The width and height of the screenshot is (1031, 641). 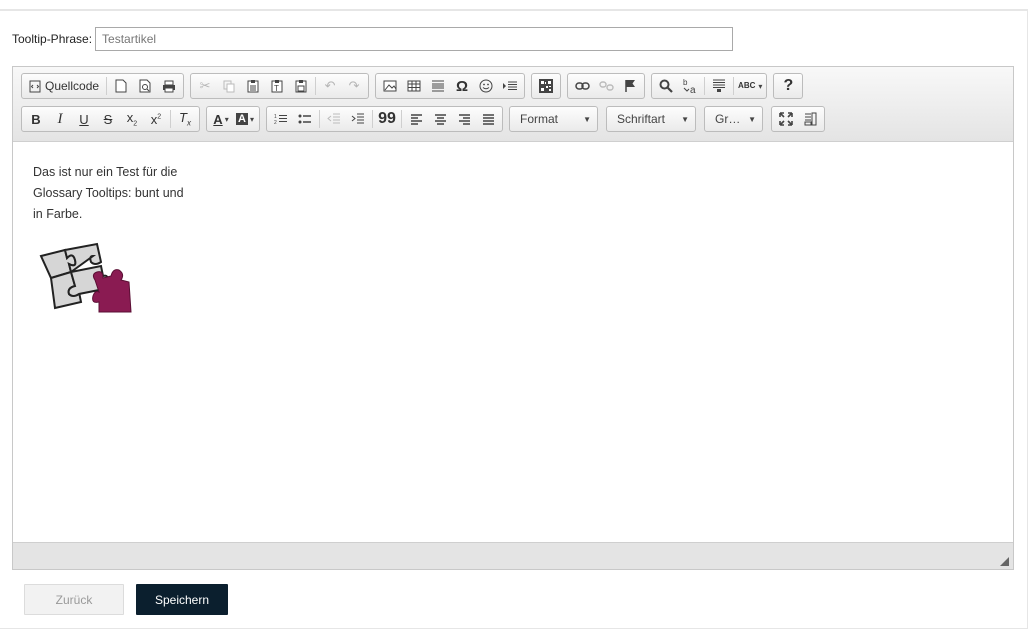 I want to click on search-icon, so click(x=666, y=86).